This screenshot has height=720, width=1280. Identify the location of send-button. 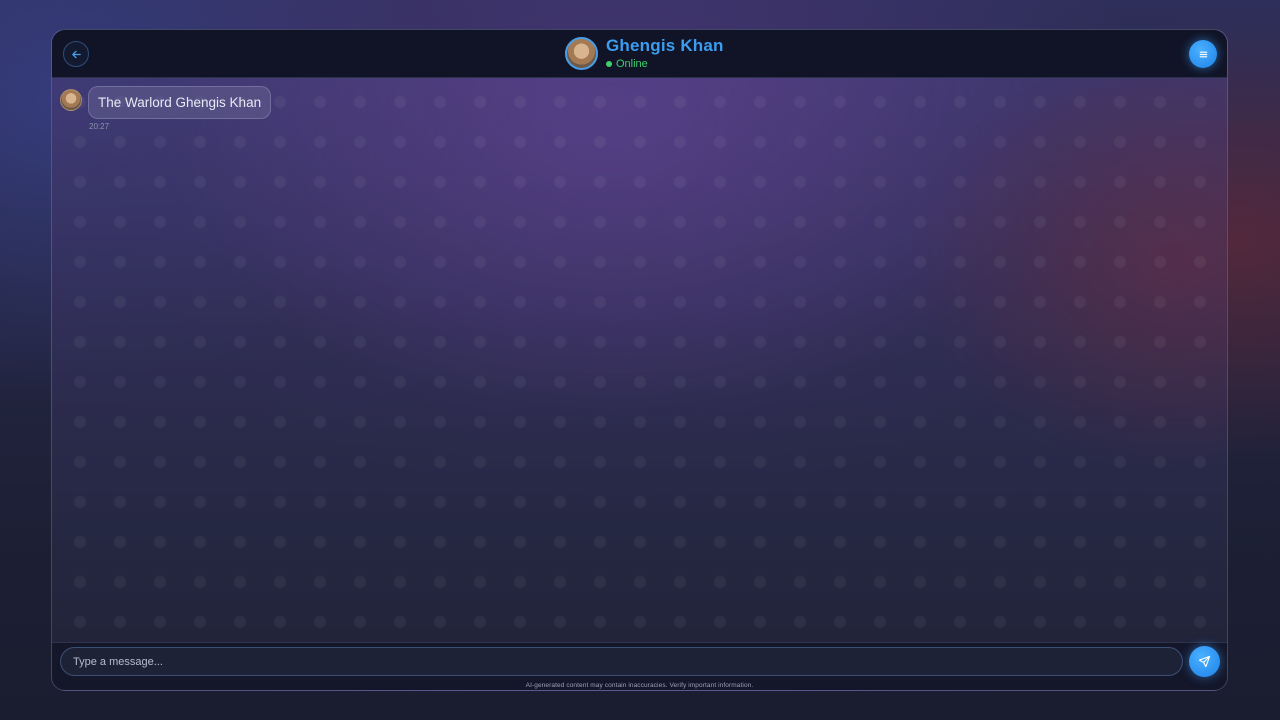
(1204, 661).